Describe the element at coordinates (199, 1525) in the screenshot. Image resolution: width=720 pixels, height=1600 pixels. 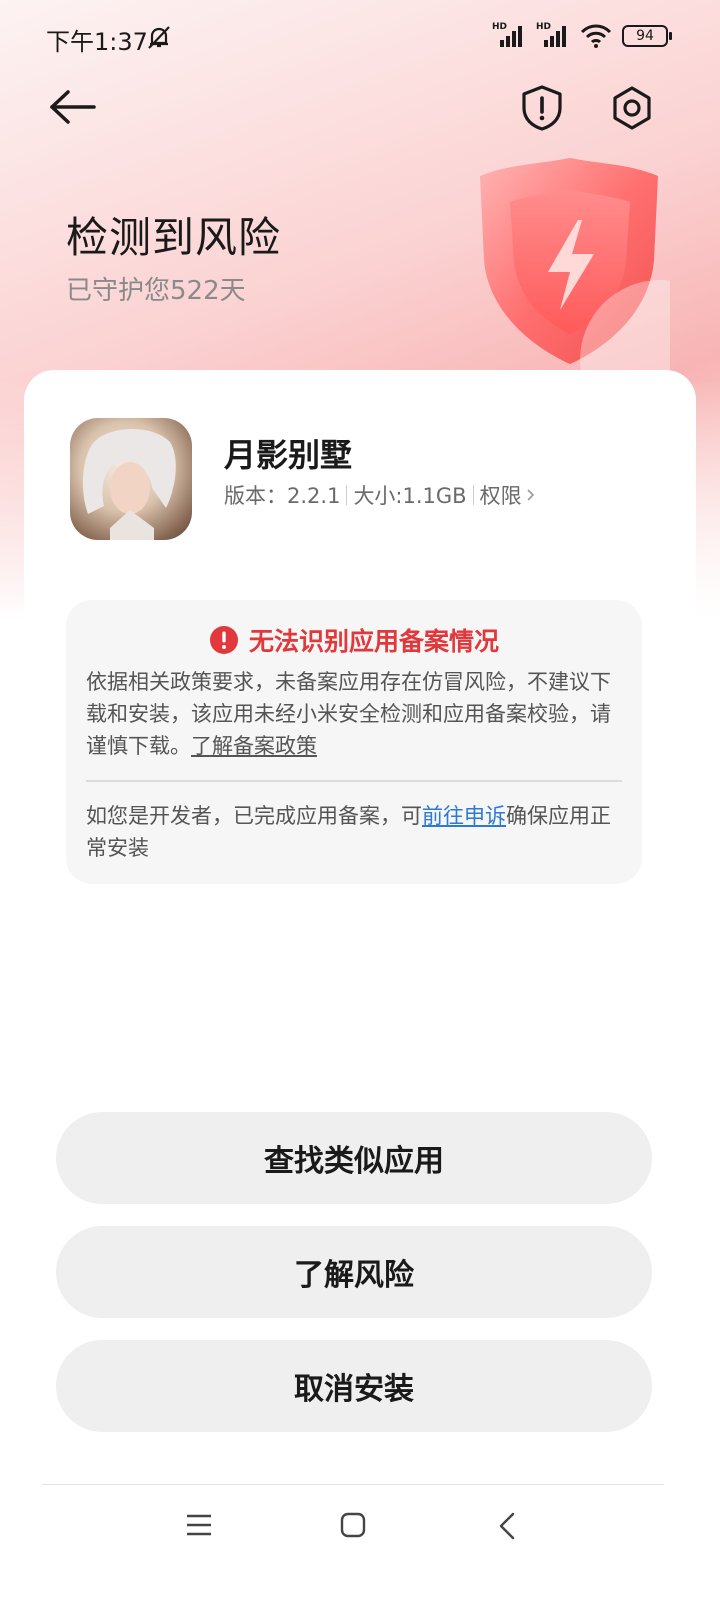
I see `menu-icon` at that location.